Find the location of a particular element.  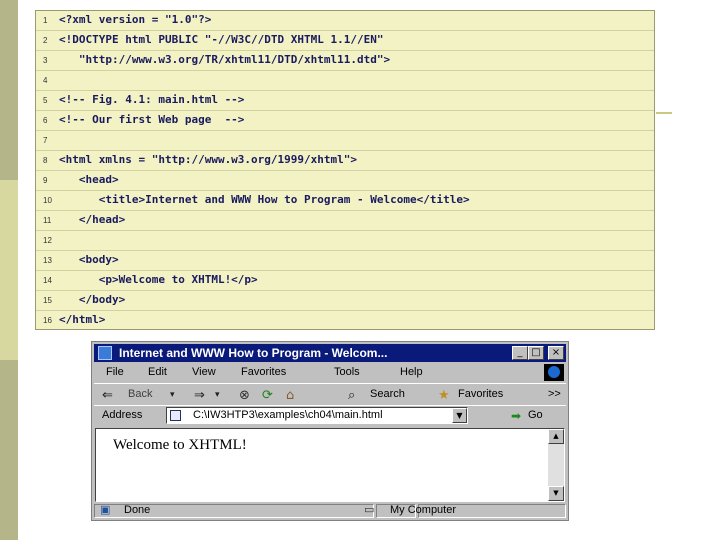

line-number: 10 is located at coordinates (47, 200).